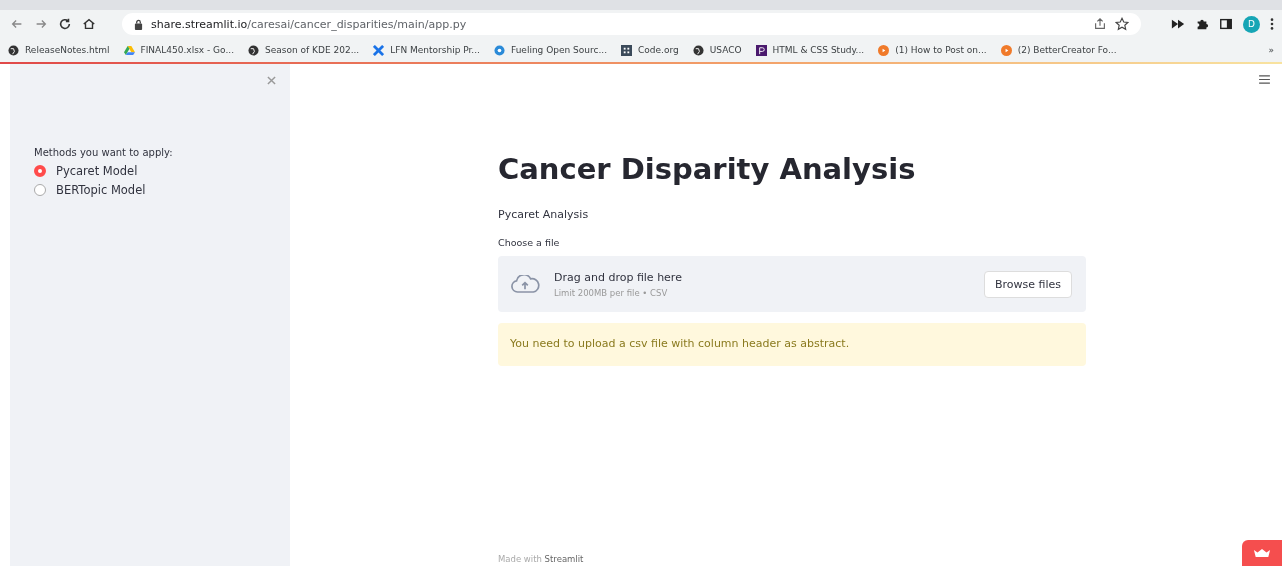  Describe the element at coordinates (1122, 24) in the screenshot. I see `star-icon` at that location.